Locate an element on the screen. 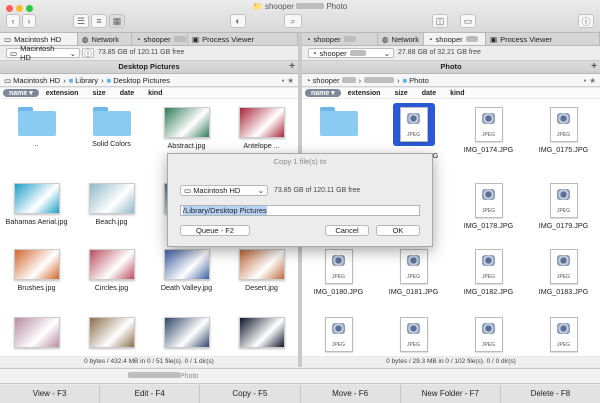  chevron-right-icon: › is located at coordinates (64, 80).